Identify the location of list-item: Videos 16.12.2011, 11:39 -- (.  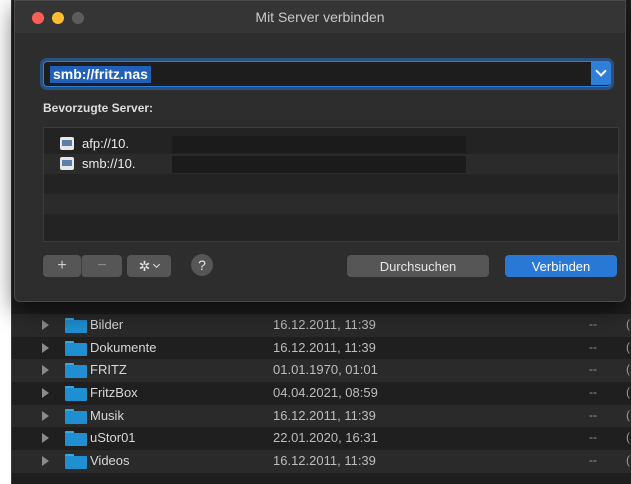
(321, 461).